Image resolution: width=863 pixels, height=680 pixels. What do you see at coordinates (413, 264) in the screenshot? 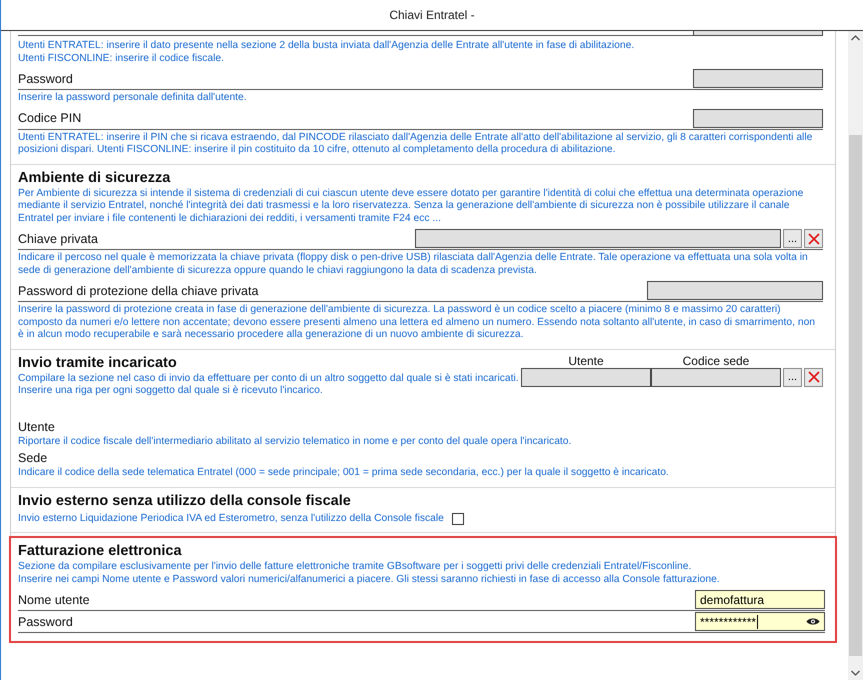
I see `help-text: Indicare il percoso nel quale è memorizzata la chiave privata (floppy disk o pen-drive USB) rilasciata dall'Agenzia delle Entrate. Tale operazione va effettuata una sola volta in sede di generazione dell'ambiente di sicurezza oppure quando le chiavi raggiungono la data di scadenza prevista.` at bounding box center [413, 264].